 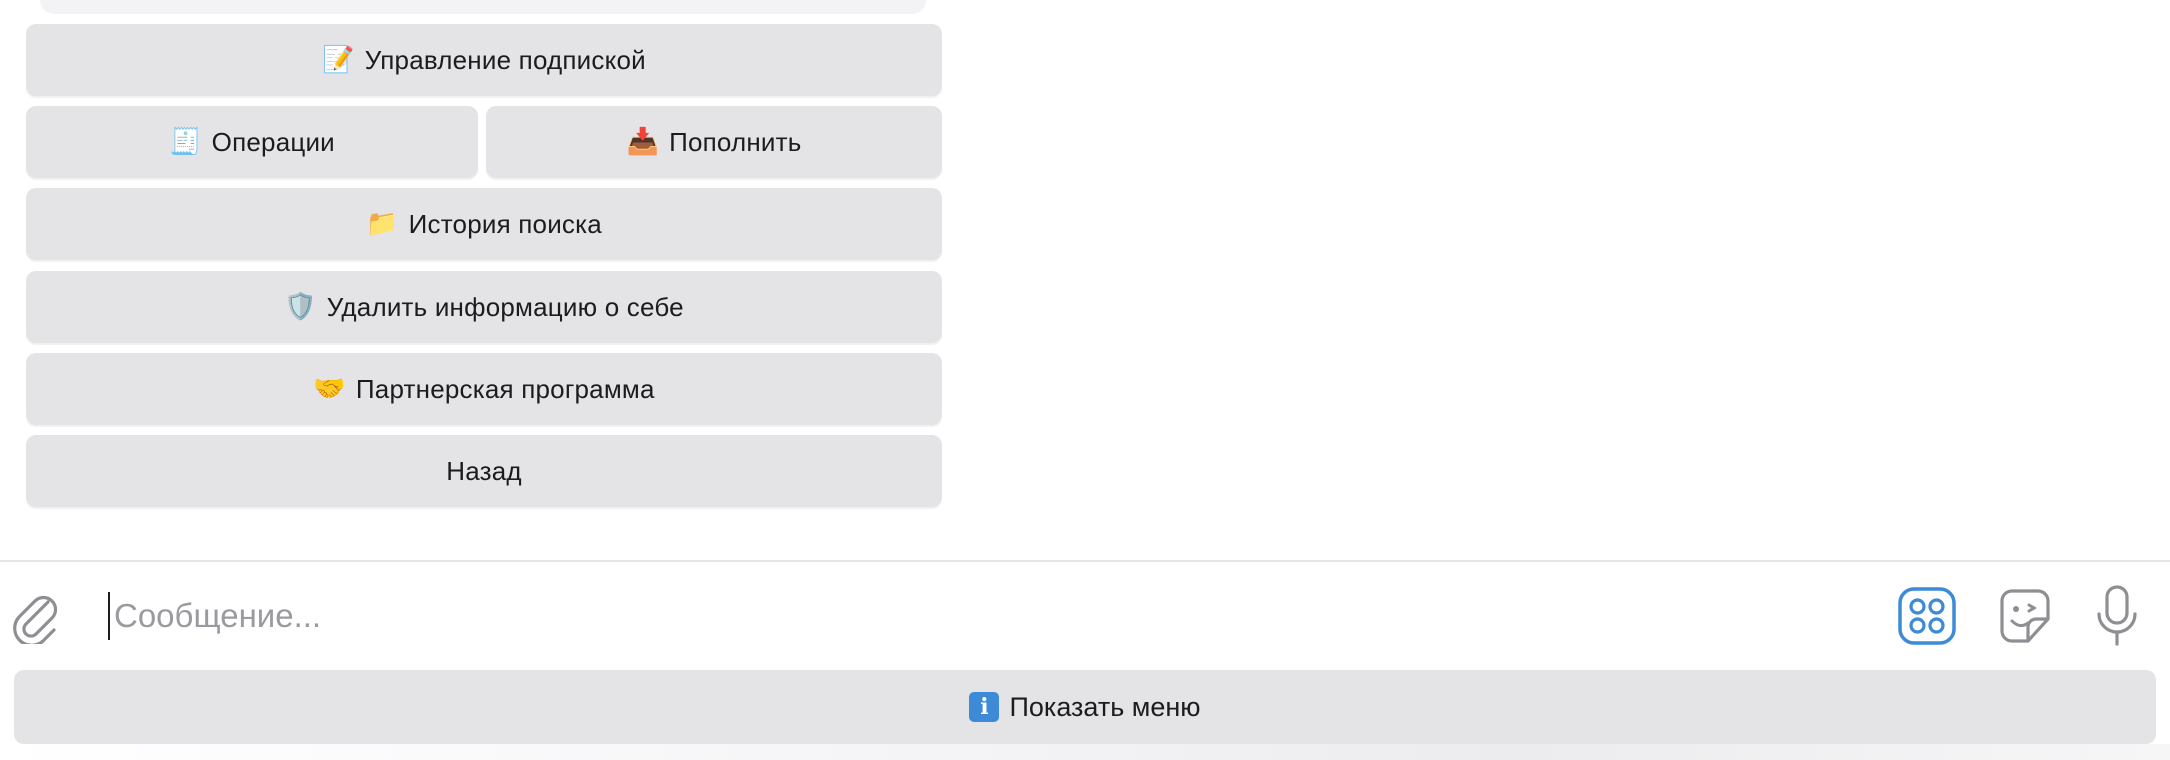 What do you see at coordinates (505, 306) in the screenshot?
I see `button-label: Удалить информацию о себе` at bounding box center [505, 306].